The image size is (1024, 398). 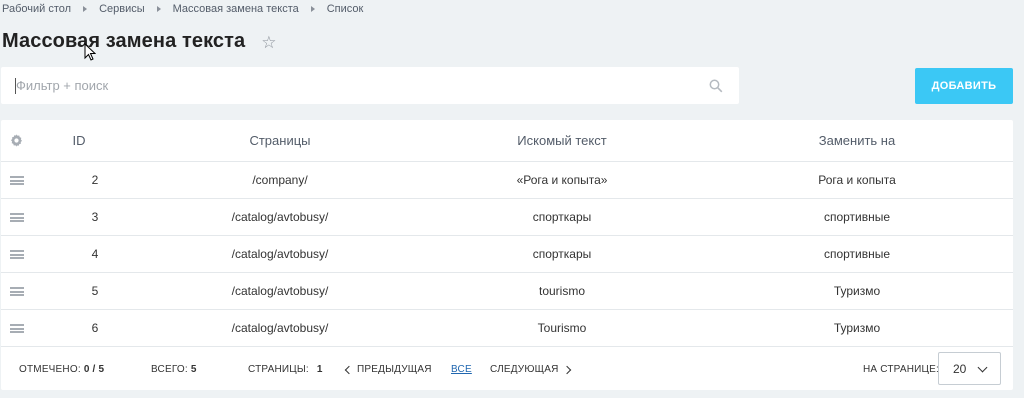 What do you see at coordinates (969, 368) in the screenshot?
I see `per-page-select: 20` at bounding box center [969, 368].